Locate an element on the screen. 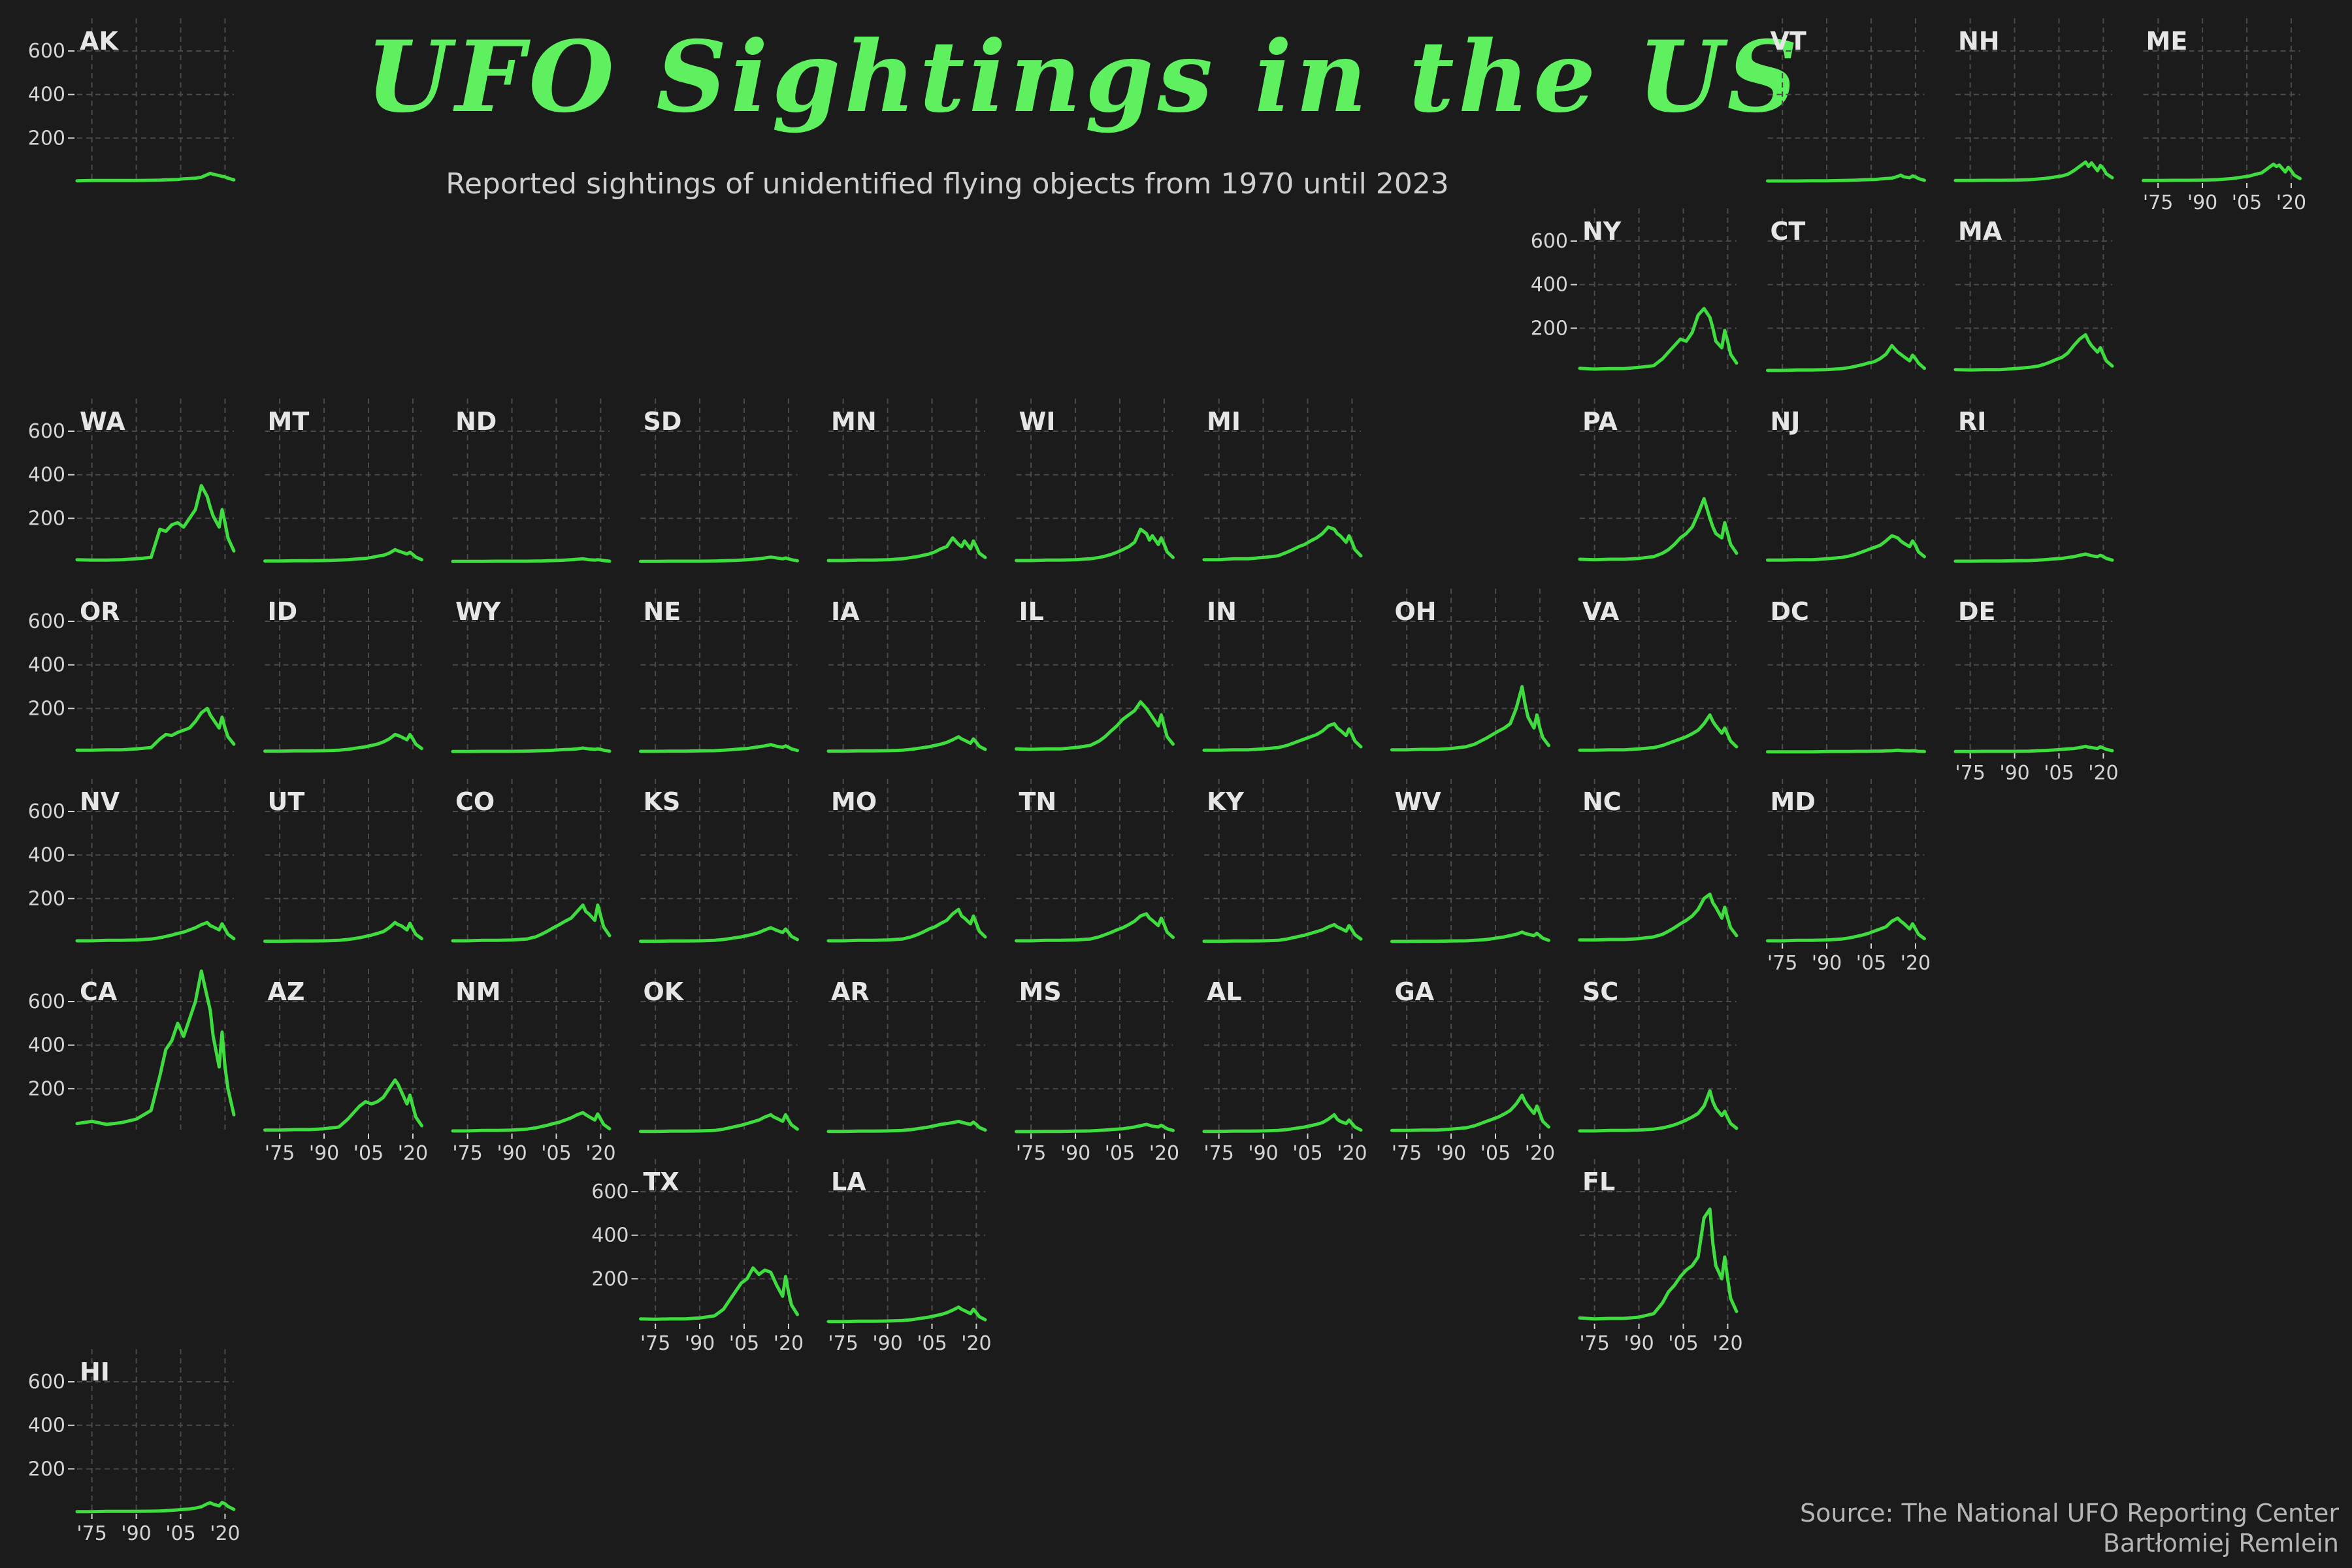 The width and height of the screenshot is (2352, 1568). state-label: WA is located at coordinates (102, 421).